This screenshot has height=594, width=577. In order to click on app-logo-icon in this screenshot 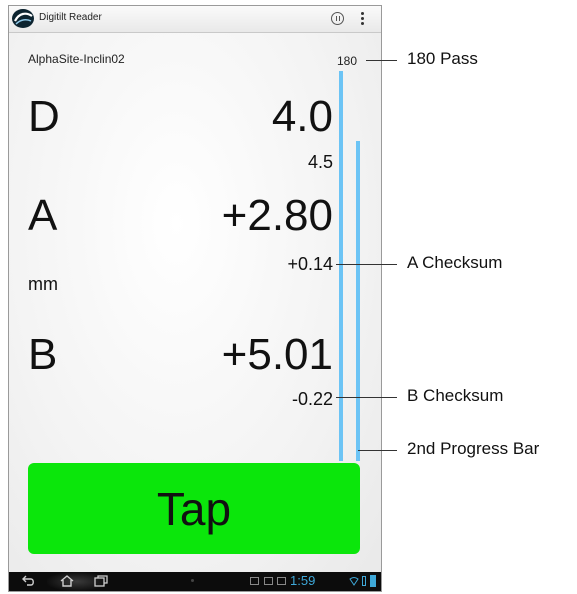, I will do `click(23, 18)`.